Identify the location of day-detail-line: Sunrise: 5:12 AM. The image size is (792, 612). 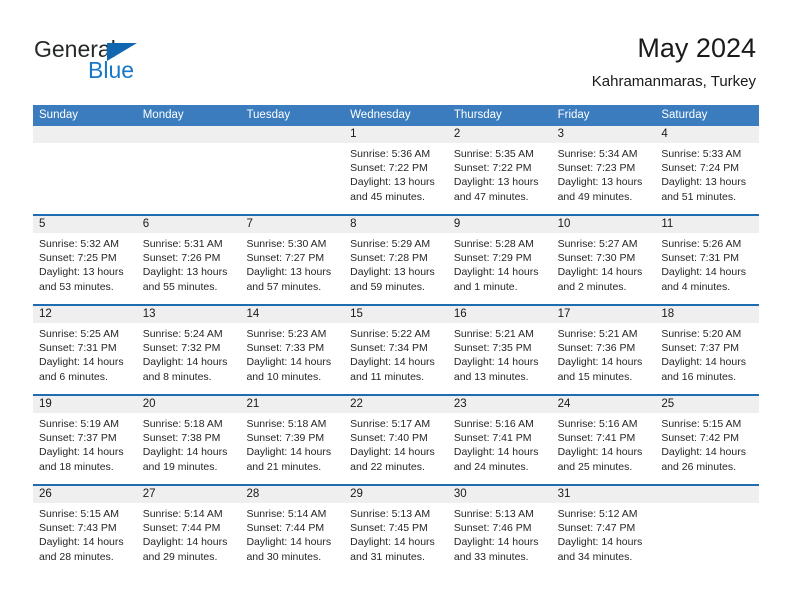
(597, 514).